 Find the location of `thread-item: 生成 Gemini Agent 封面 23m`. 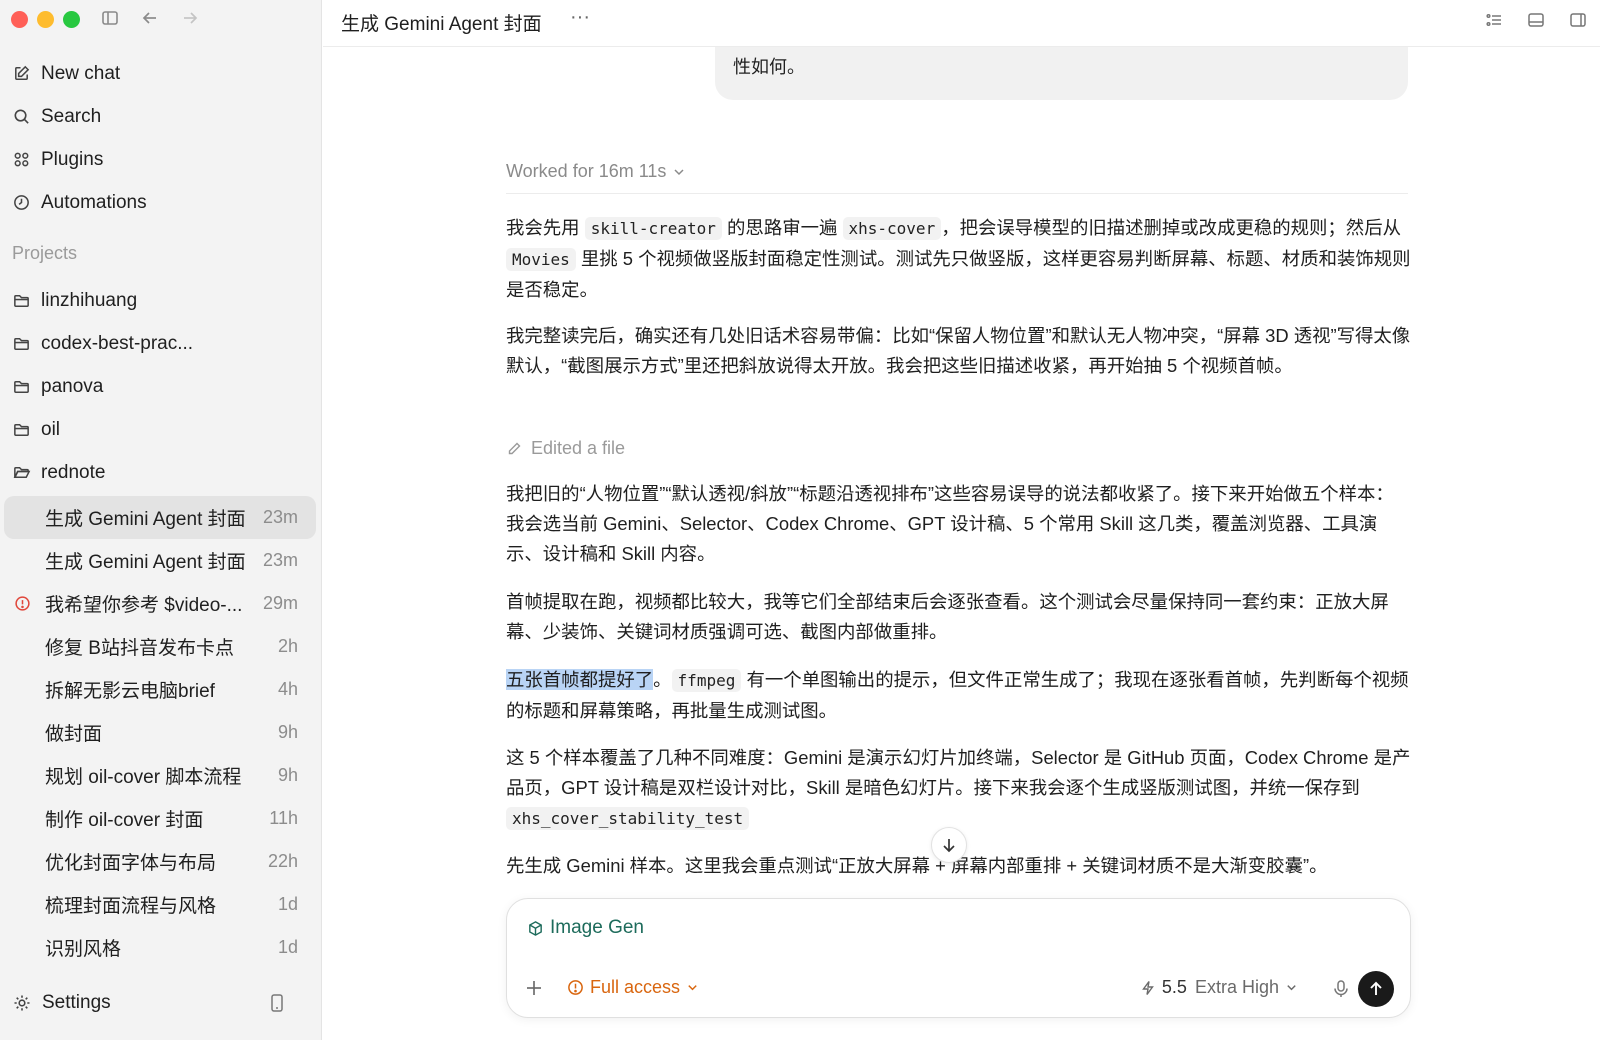

thread-item: 生成 Gemini Agent 封面 23m is located at coordinates (160, 560).